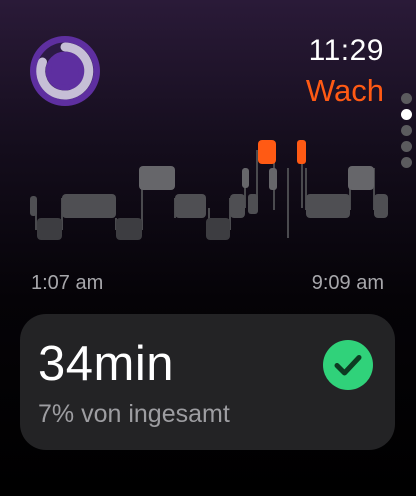 Image resolution: width=416 pixels, height=496 pixels. Describe the element at coordinates (348, 365) in the screenshot. I see `checkmark-circle-icon` at that location.